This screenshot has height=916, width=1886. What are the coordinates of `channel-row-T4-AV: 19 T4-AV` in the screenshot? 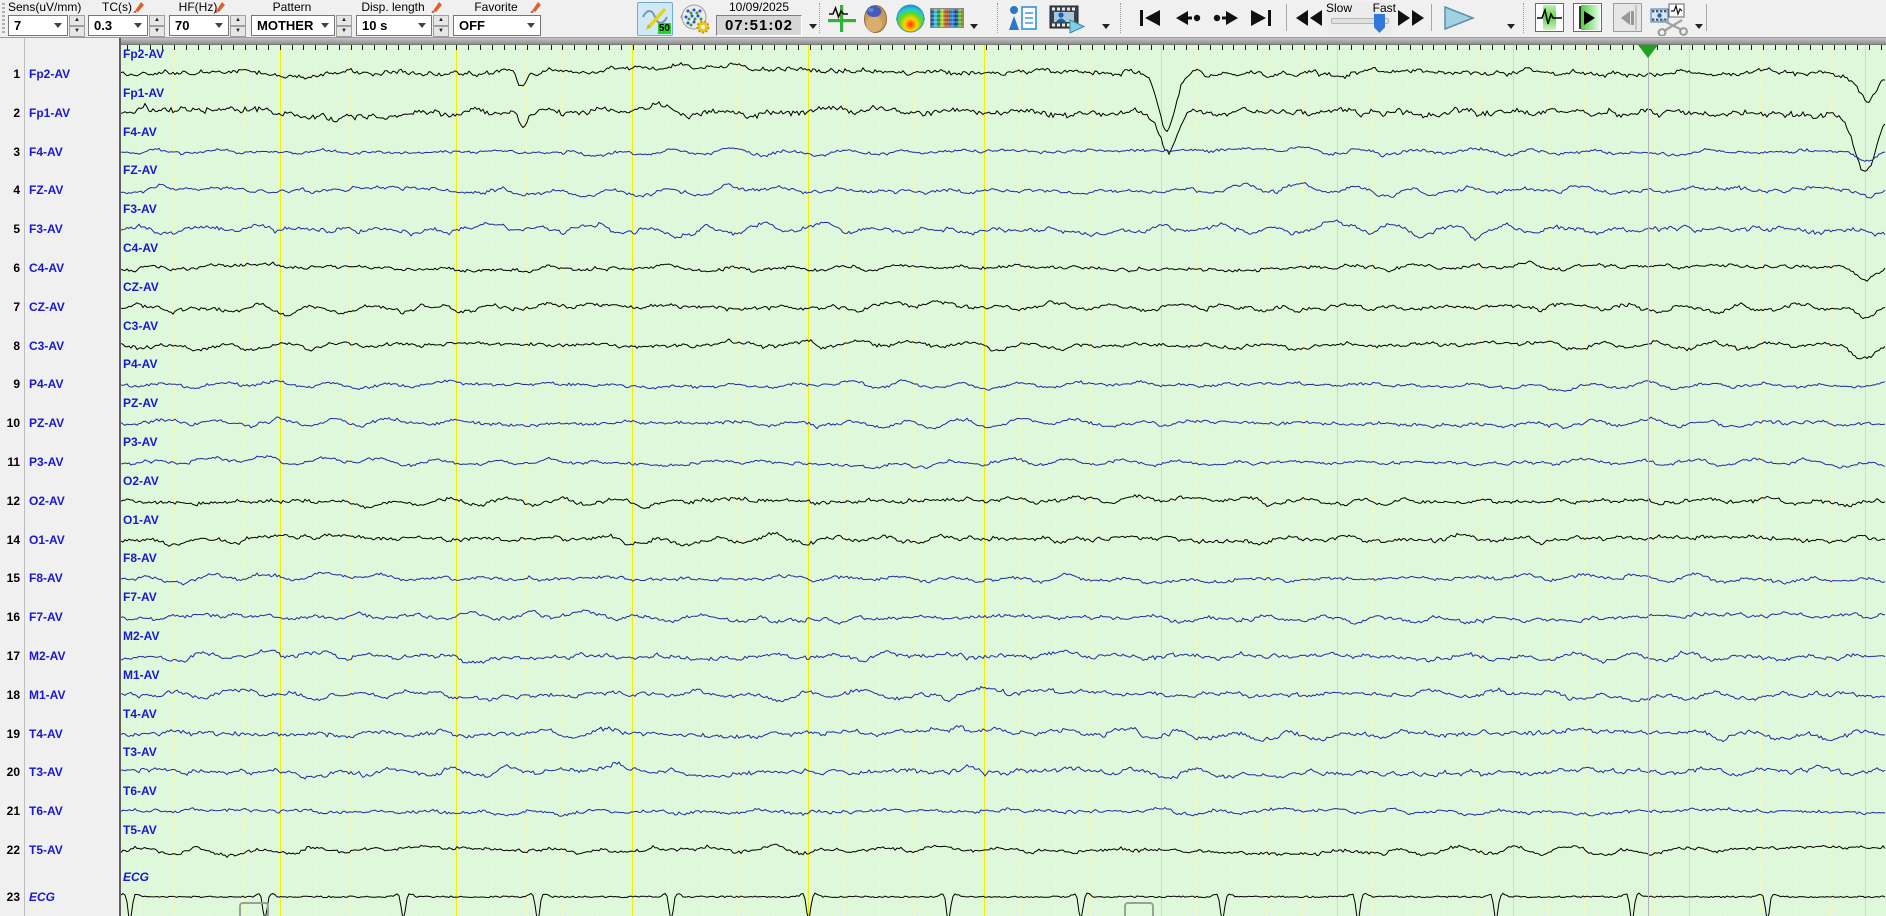 It's located at (59, 734).